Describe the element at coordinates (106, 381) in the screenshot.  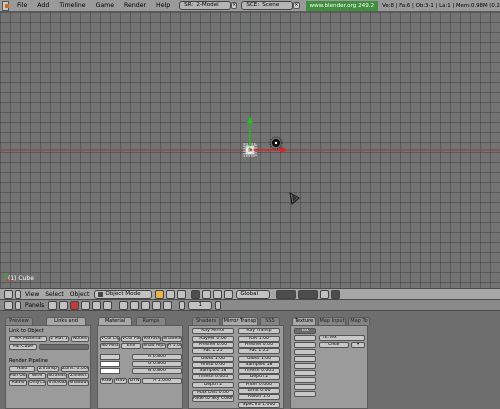
I see `rgb-mode-button: RGB` at that location.